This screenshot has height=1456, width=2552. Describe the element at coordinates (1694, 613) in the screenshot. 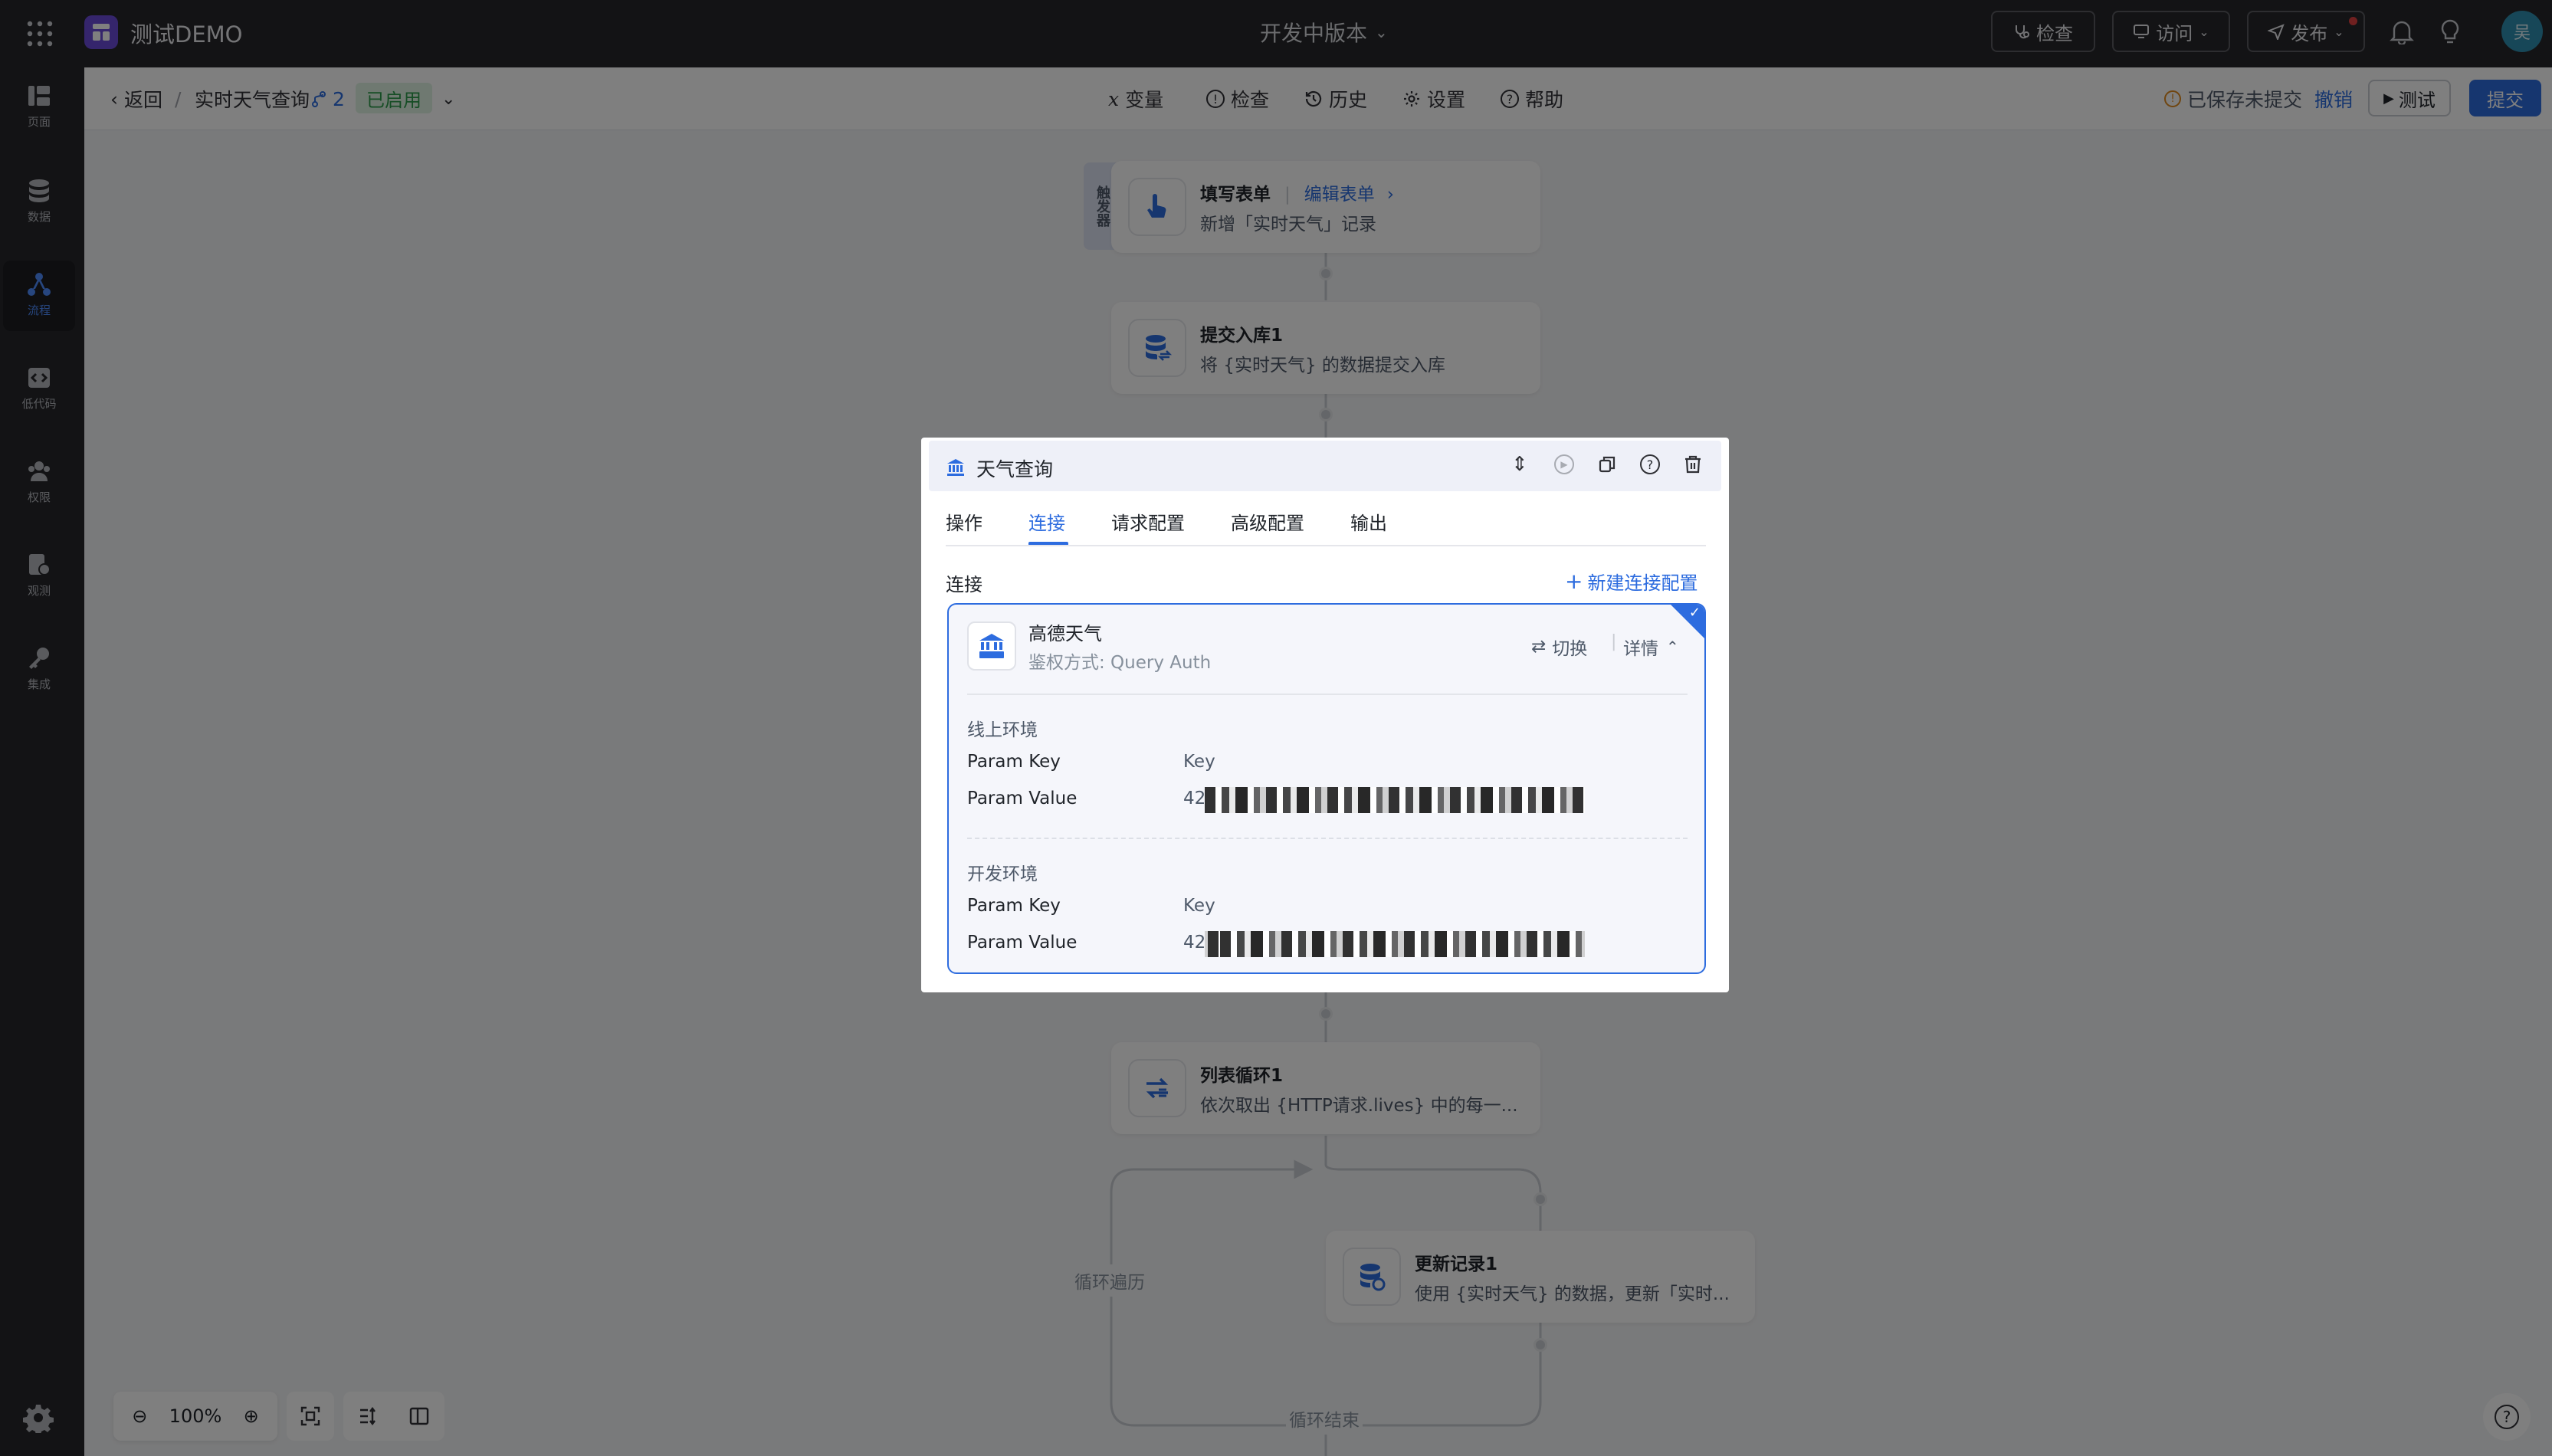

I see `check-icon: ✓` at that location.